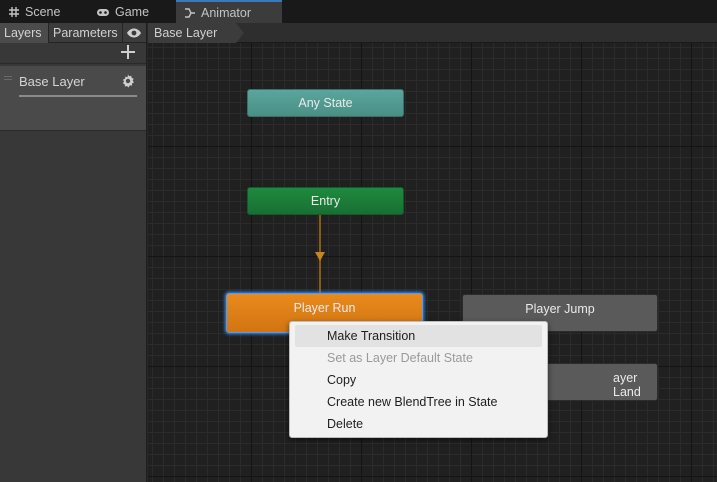 The width and height of the screenshot is (717, 482). I want to click on transition-arrow-icon, so click(320, 256).